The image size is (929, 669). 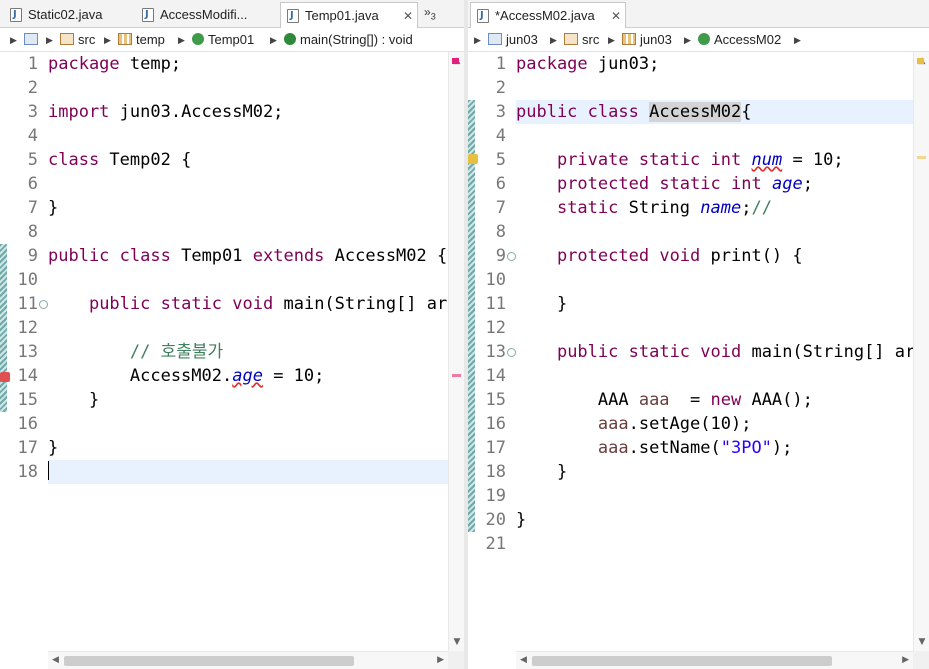 I want to click on code-line: protected void print() {, so click(x=714, y=256).